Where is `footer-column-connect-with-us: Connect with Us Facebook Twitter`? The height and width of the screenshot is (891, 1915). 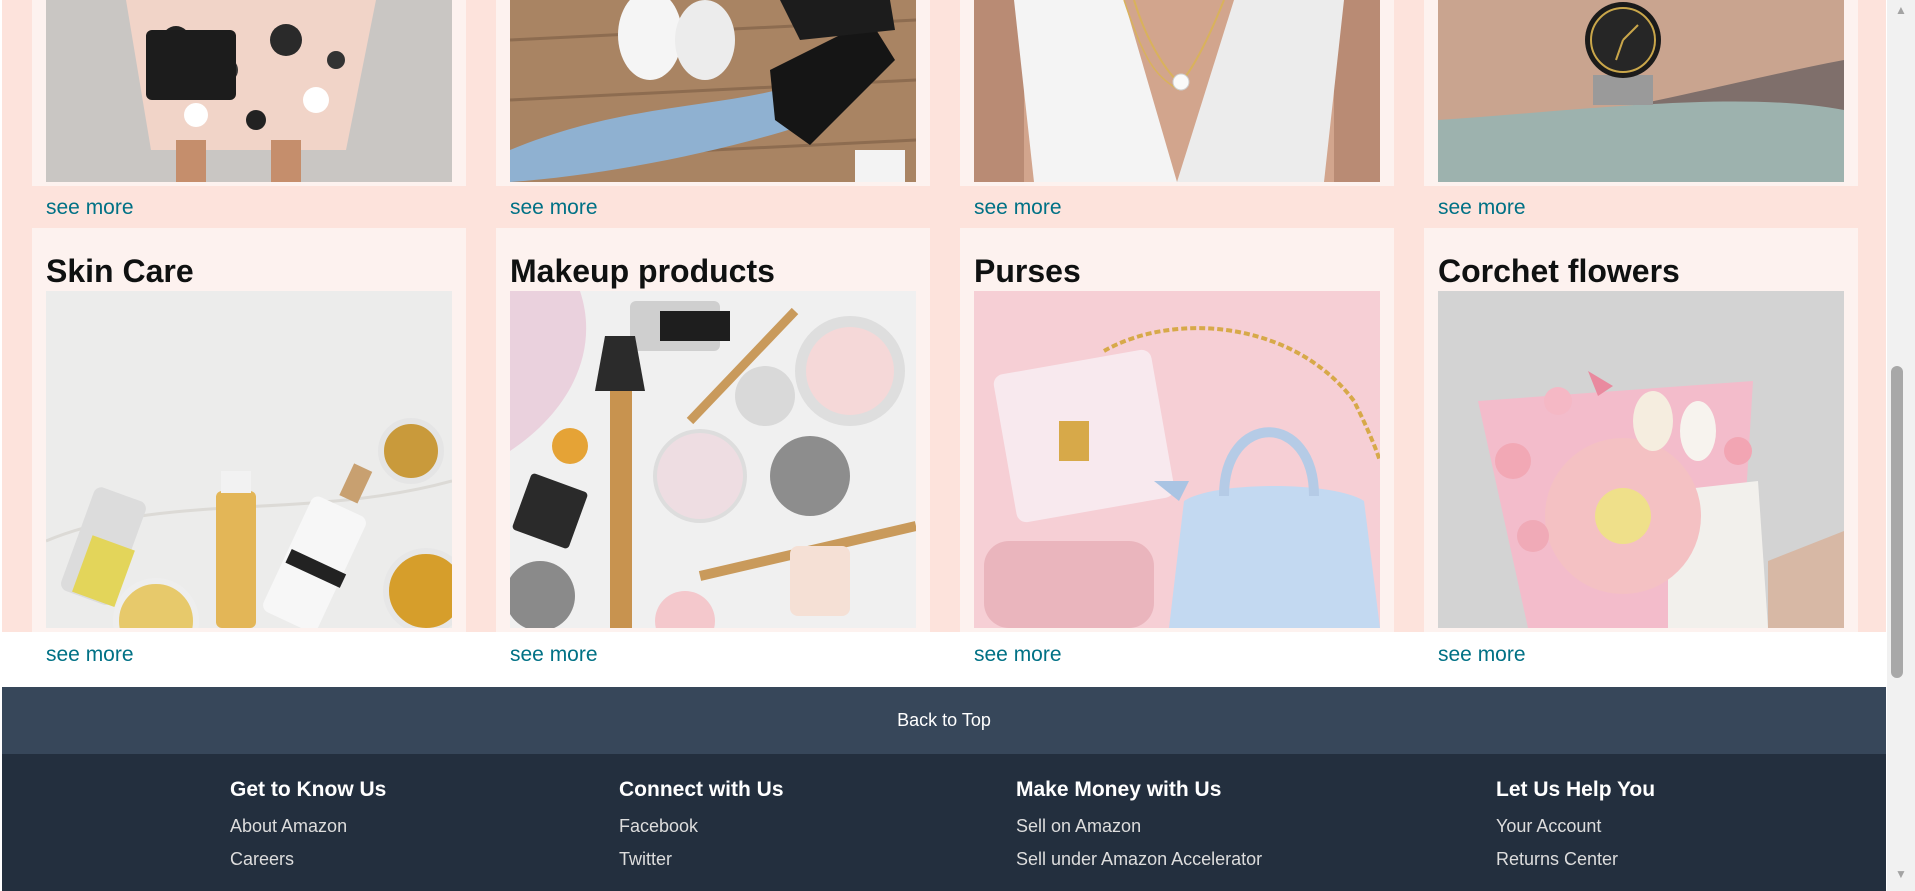
footer-column-connect-with-us: Connect with Us Facebook Twitter is located at coordinates (701, 824).